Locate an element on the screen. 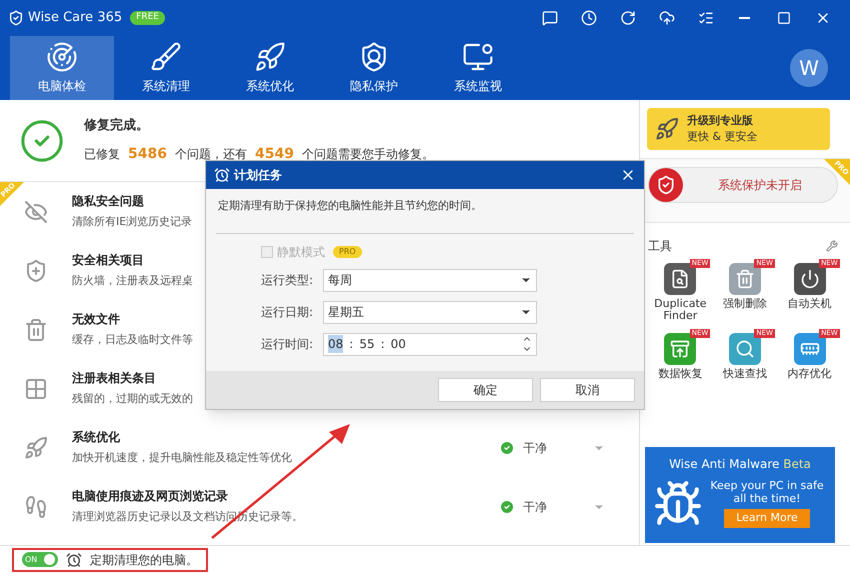  protection-button: 系统保护未开启 is located at coordinates (743, 185).